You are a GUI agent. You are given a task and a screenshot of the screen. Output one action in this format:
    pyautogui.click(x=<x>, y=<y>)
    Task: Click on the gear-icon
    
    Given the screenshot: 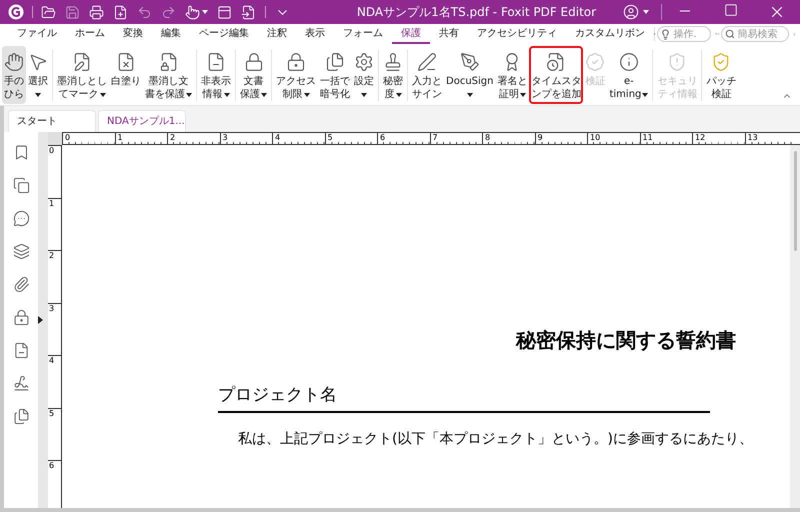 What is the action you would take?
    pyautogui.click(x=364, y=62)
    